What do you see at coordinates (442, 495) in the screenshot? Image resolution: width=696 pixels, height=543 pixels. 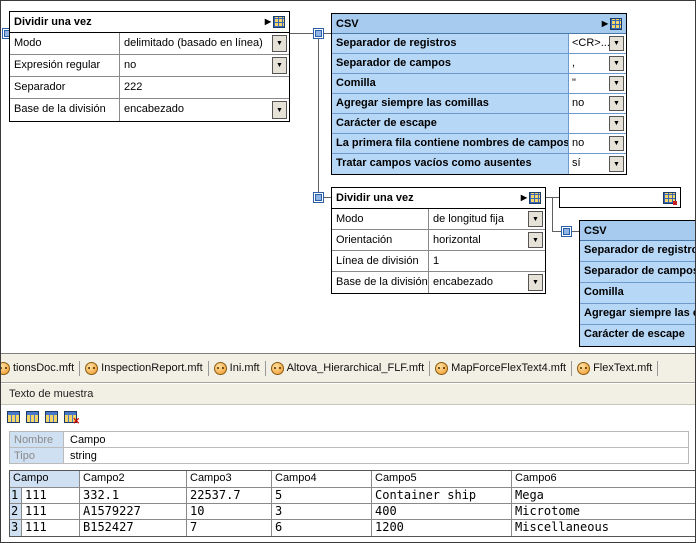 I see `grid-cell: Container ship` at bounding box center [442, 495].